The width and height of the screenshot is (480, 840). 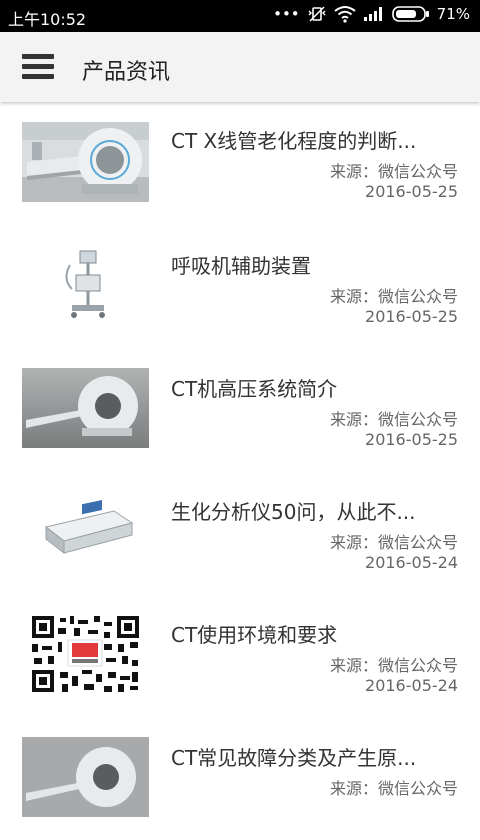 I want to click on ct-scanner-room-thumbnail, so click(x=85, y=162).